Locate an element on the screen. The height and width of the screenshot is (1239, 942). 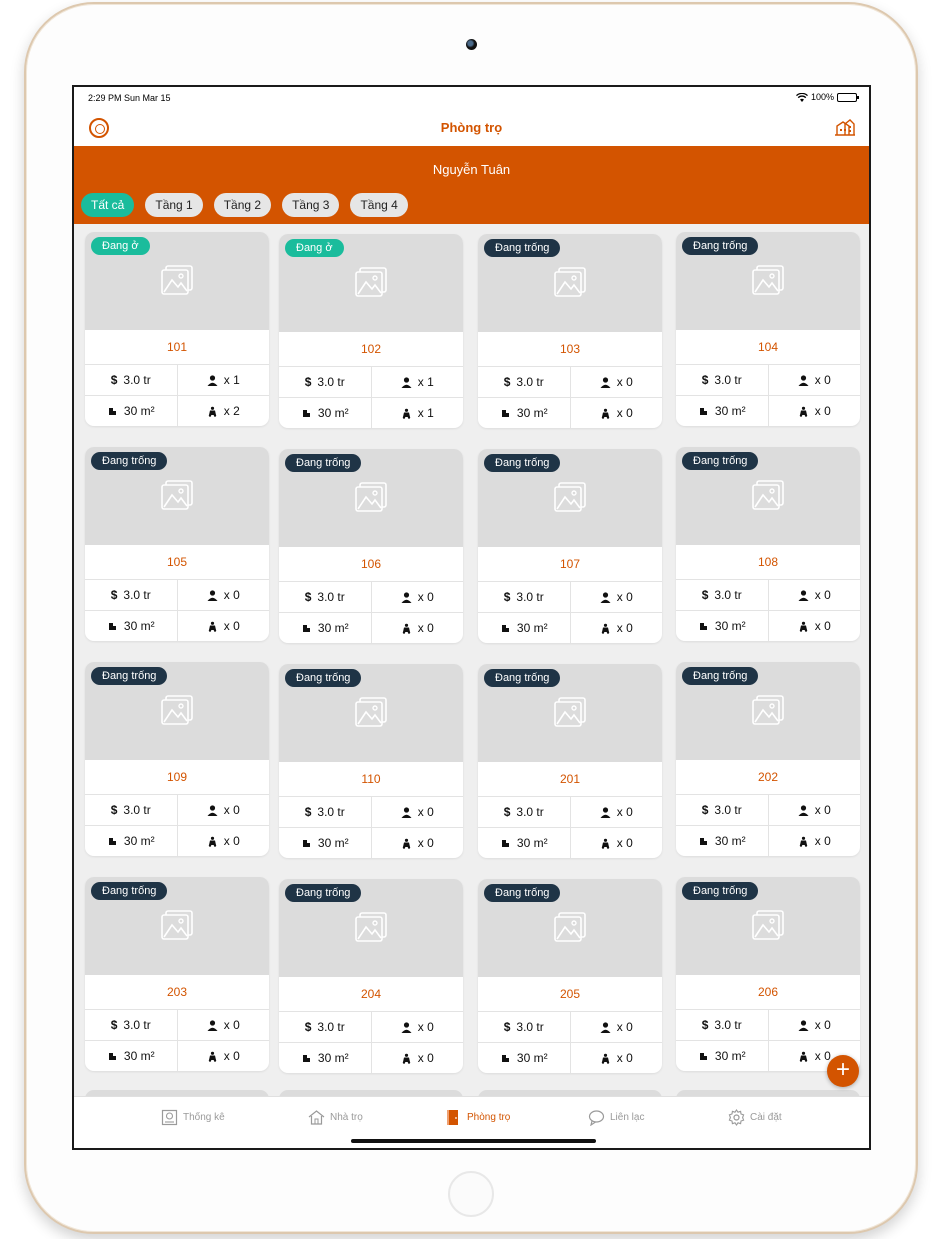
area-cell: 30 m² is located at coordinates (524, 413).